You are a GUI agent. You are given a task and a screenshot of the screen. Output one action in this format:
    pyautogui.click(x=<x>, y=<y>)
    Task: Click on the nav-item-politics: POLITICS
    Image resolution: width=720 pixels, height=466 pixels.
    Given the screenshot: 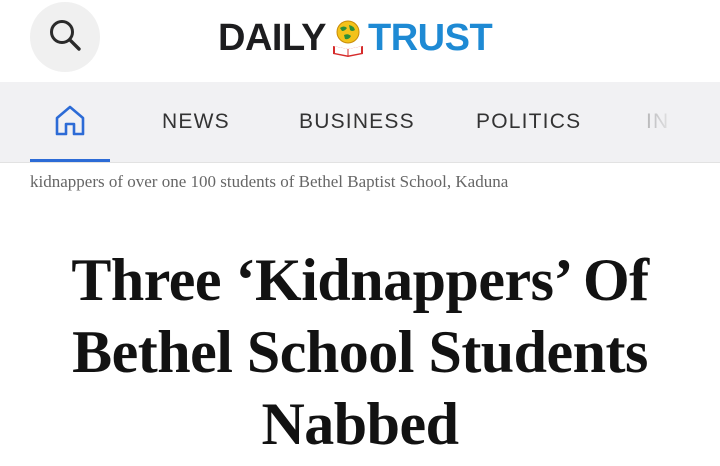 What is the action you would take?
    pyautogui.click(x=528, y=122)
    